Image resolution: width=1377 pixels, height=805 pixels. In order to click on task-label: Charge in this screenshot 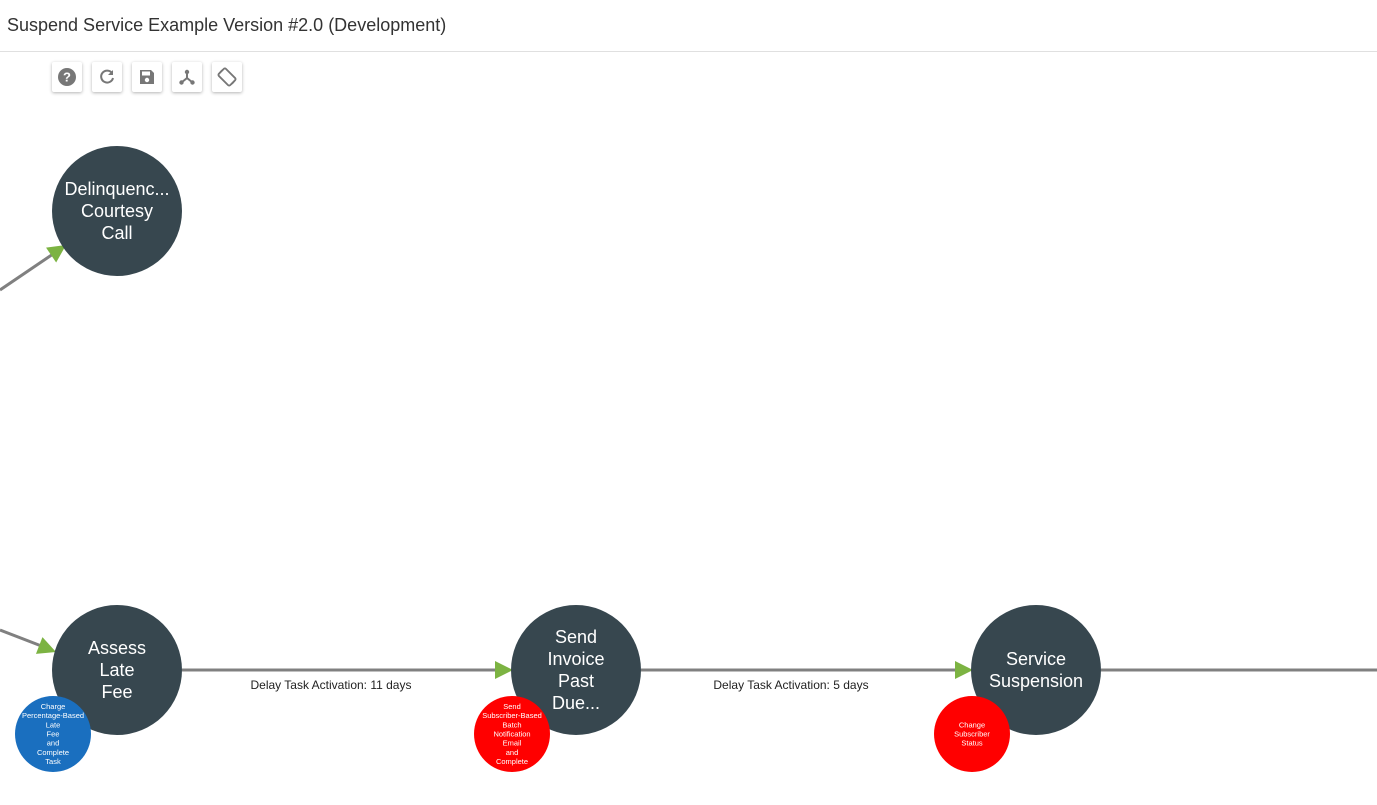, I will do `click(53, 706)`.